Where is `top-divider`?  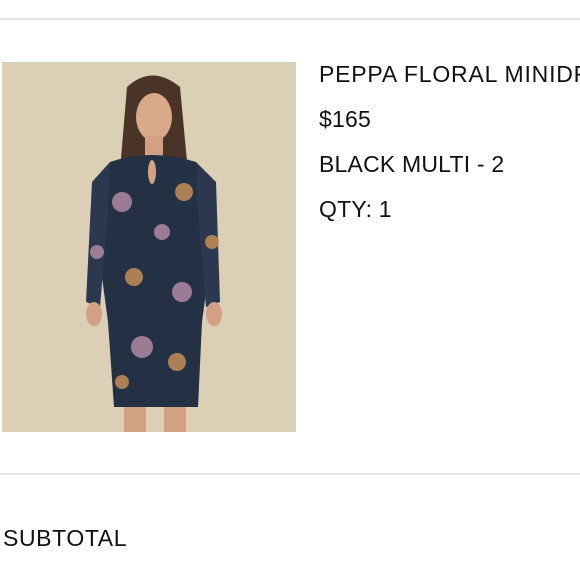 top-divider is located at coordinates (290, 19).